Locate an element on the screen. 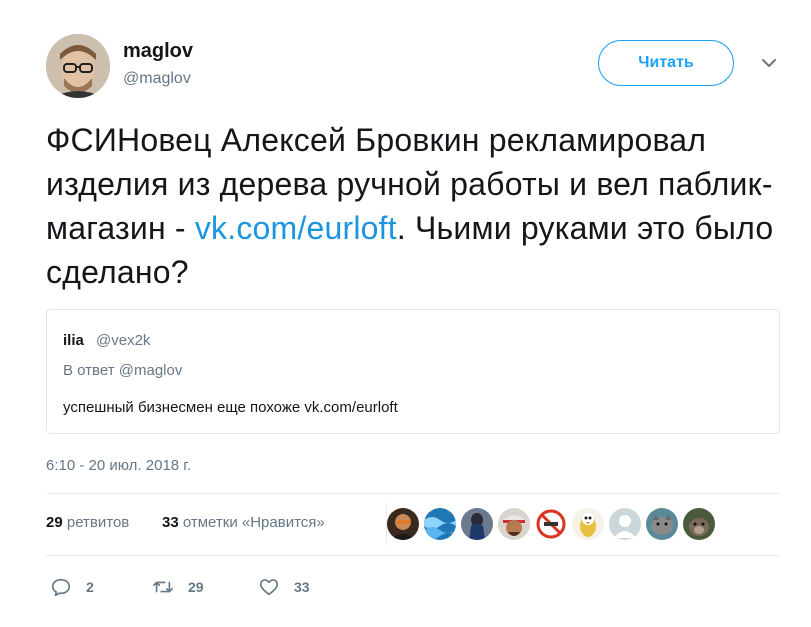 The width and height of the screenshot is (811, 627). likes-label: отметки «Нравится» is located at coordinates (253, 522).